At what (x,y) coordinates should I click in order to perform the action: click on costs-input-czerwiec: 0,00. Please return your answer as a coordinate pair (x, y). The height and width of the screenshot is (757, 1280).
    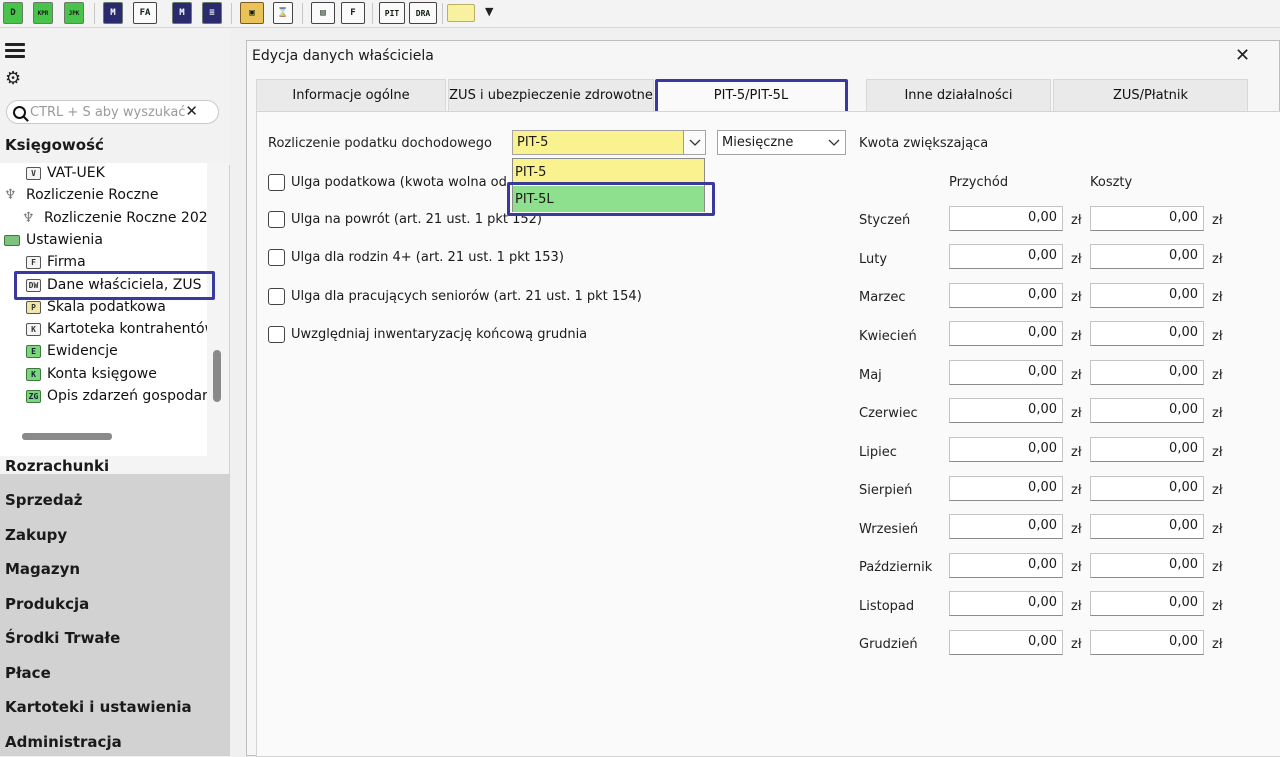
    Looking at the image, I should click on (1147, 410).